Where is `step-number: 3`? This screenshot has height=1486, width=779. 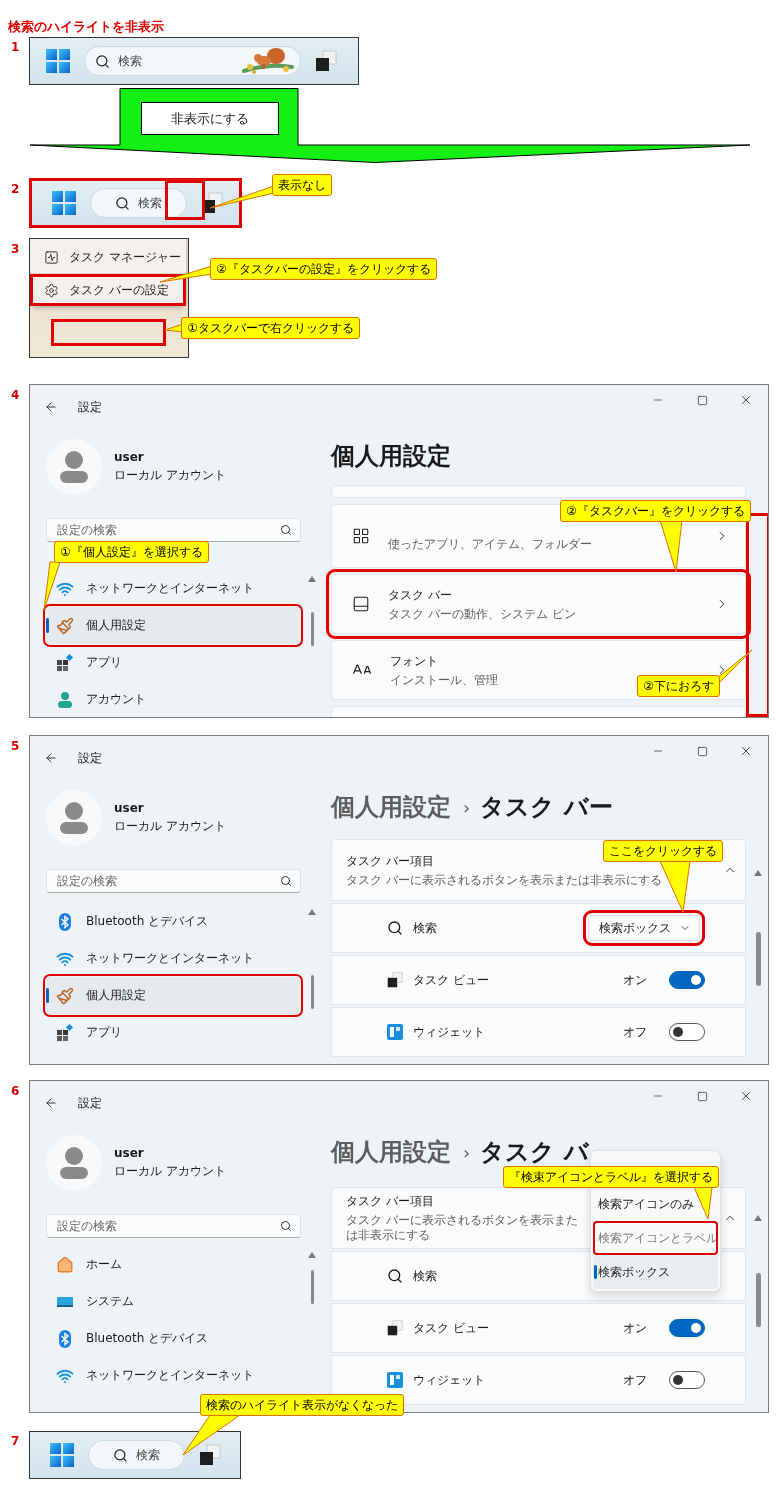
step-number: 3 is located at coordinates (15, 248).